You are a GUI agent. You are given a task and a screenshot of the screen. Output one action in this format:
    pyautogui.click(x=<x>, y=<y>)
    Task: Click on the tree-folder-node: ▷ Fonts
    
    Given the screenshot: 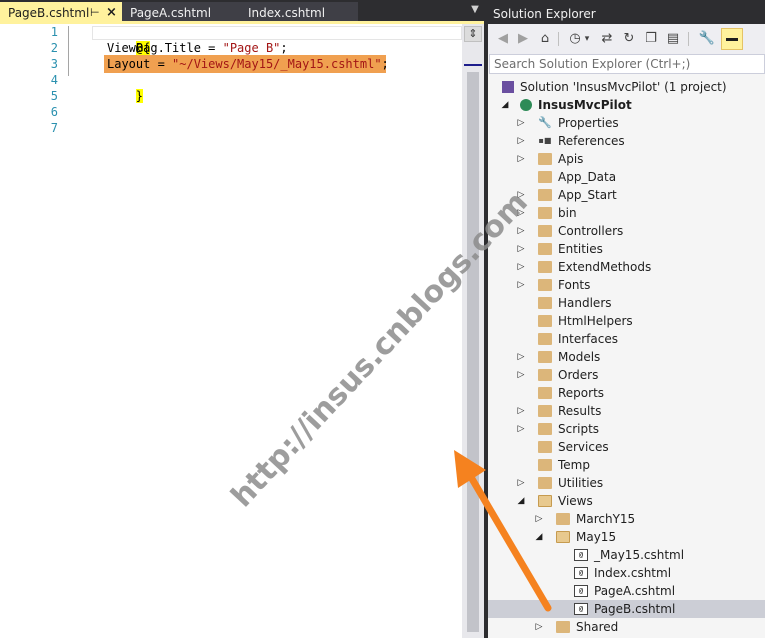 What is the action you would take?
    pyautogui.click(x=626, y=285)
    